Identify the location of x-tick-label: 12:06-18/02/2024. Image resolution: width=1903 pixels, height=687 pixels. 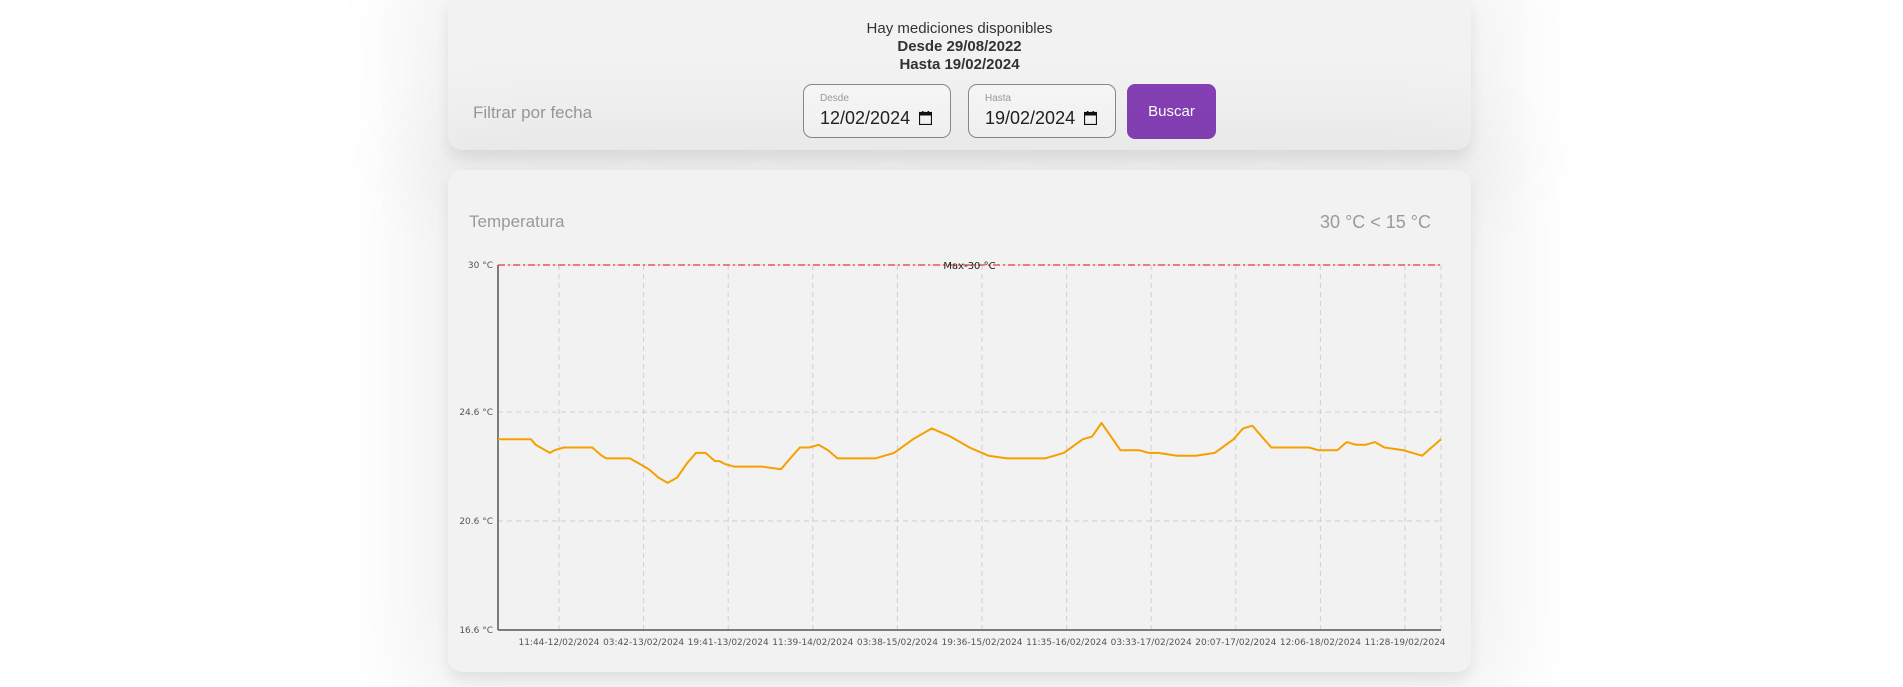
(1320, 643).